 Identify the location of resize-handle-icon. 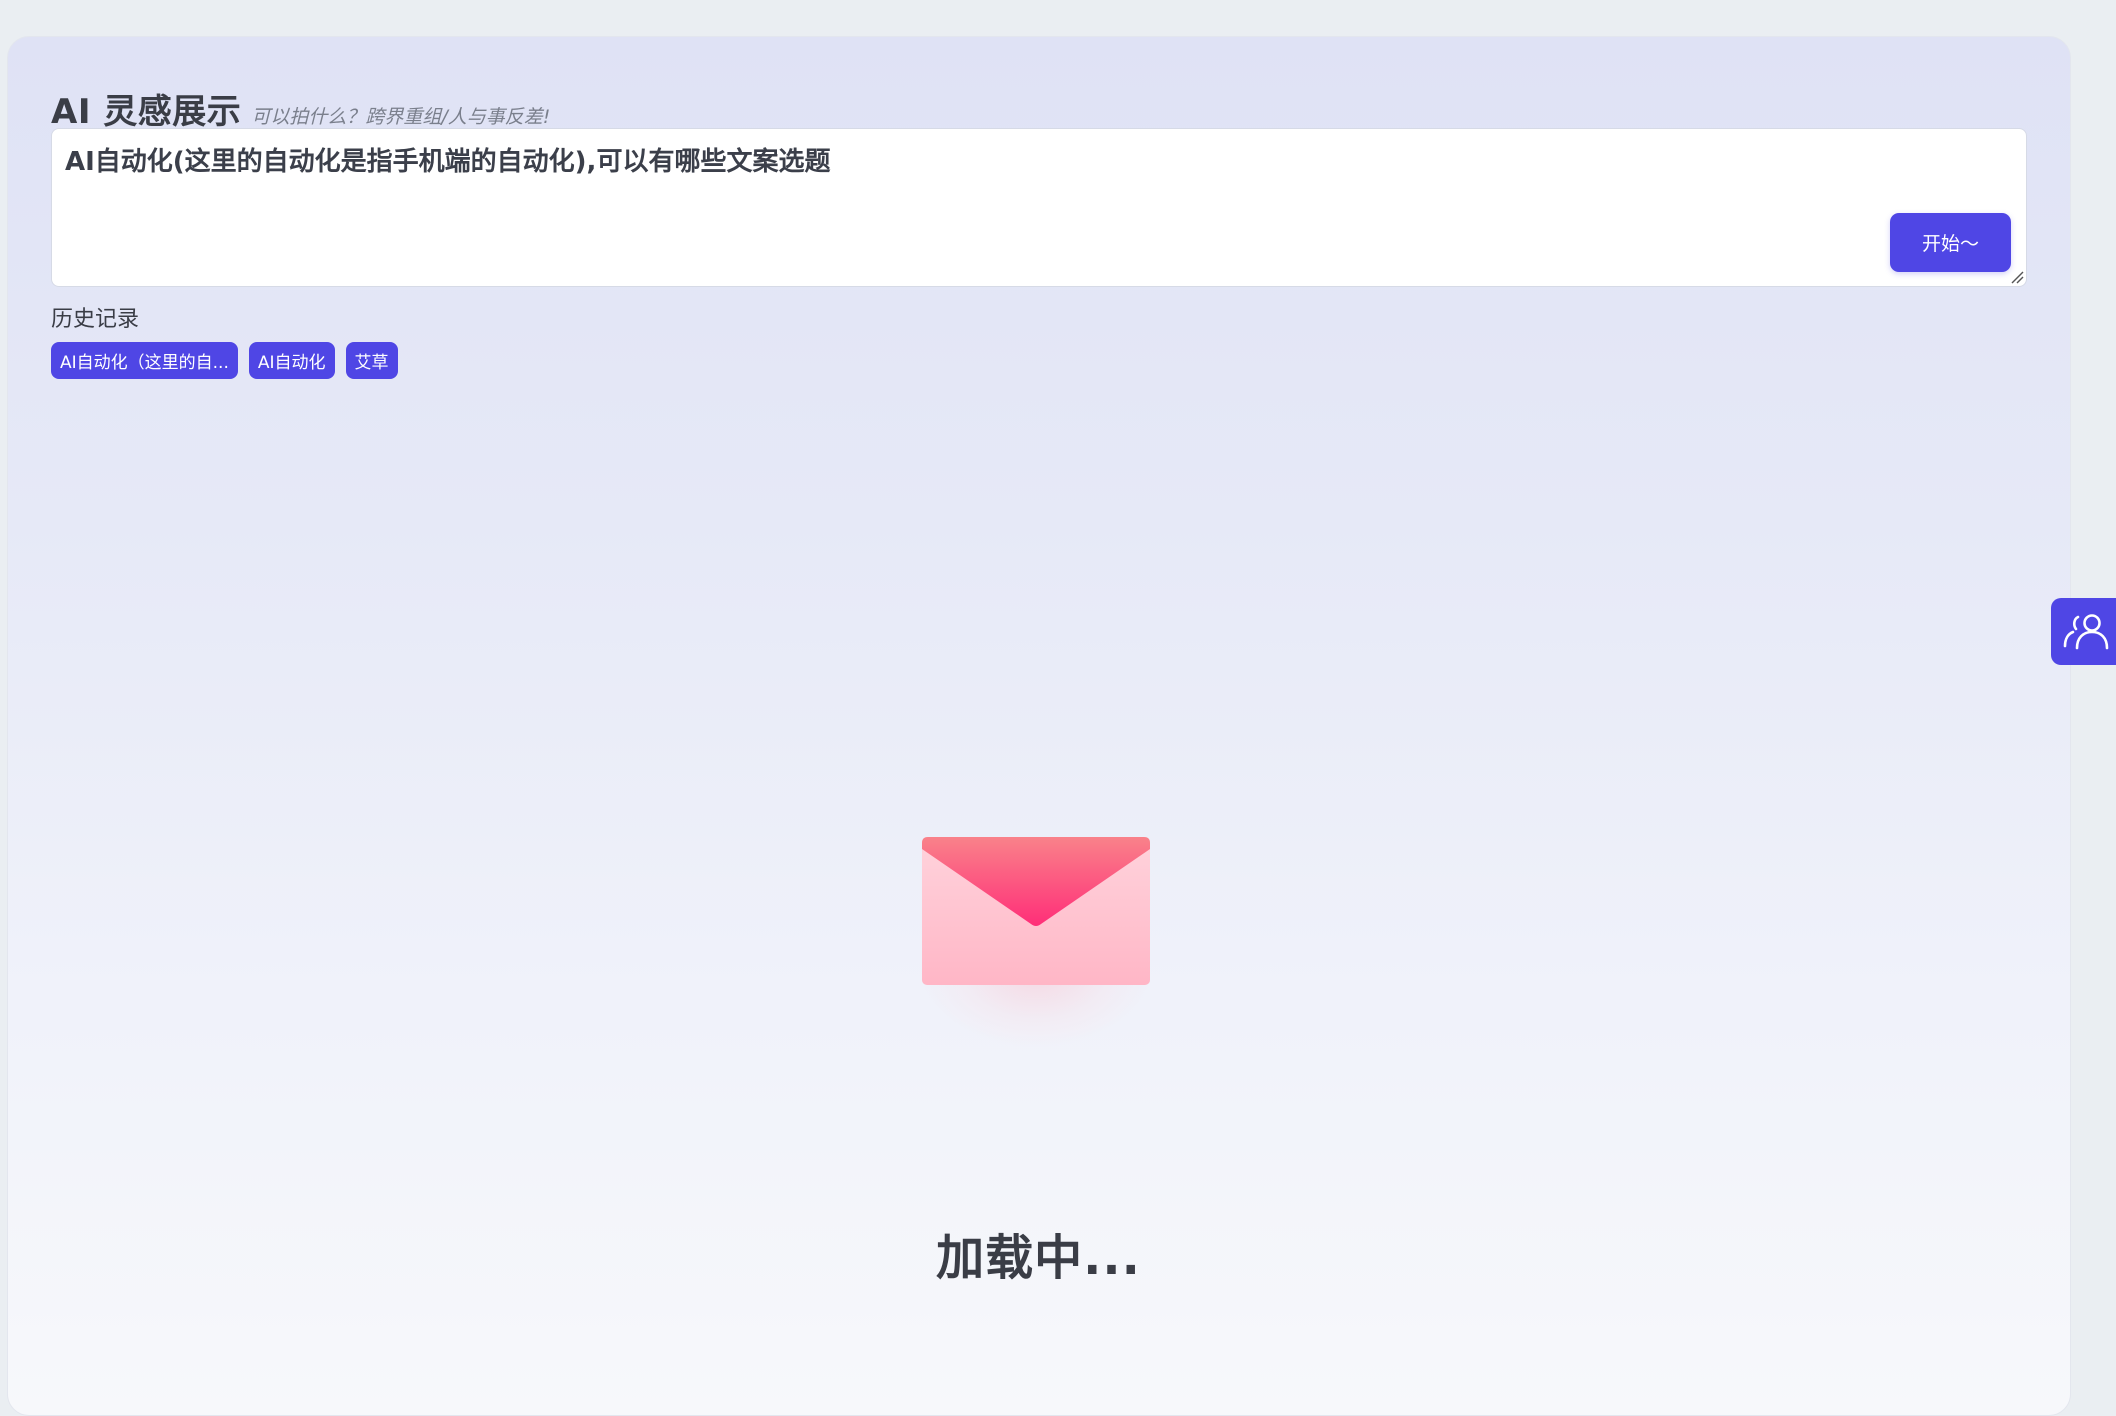
(2017, 277).